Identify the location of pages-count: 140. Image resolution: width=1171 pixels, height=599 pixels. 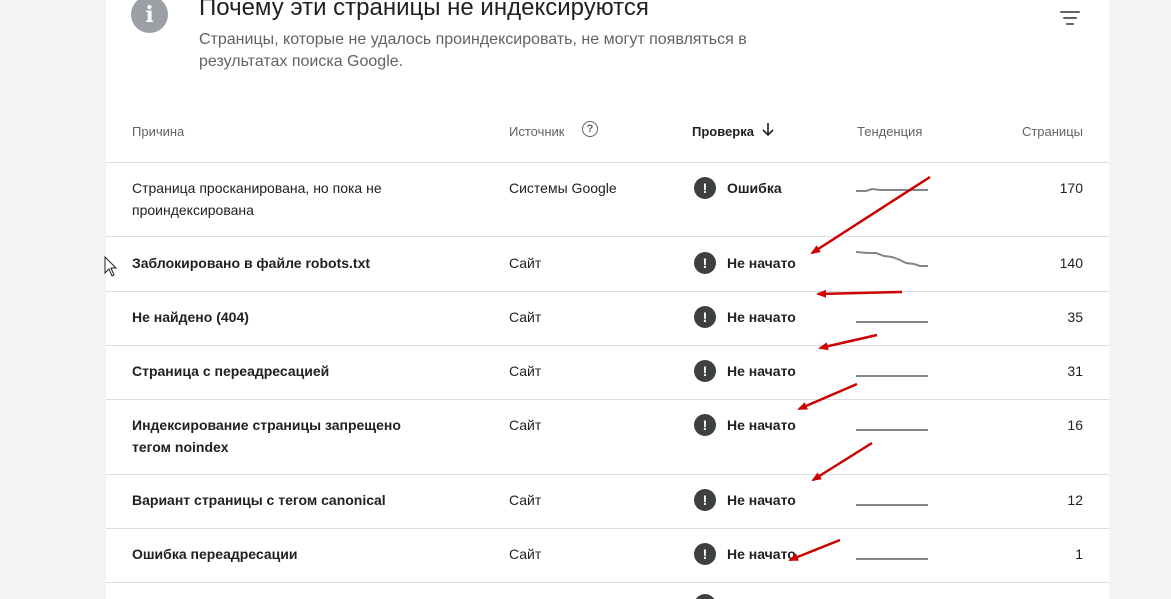
(1071, 263).